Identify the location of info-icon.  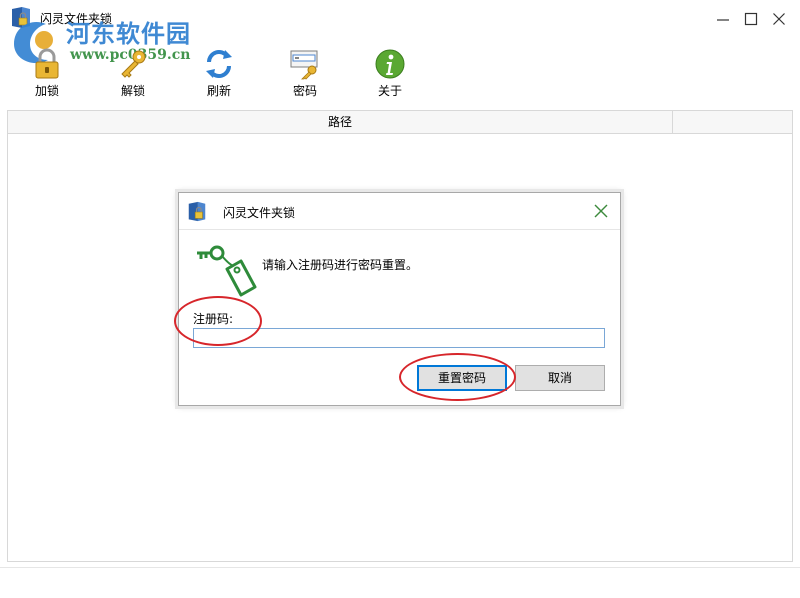
(390, 64).